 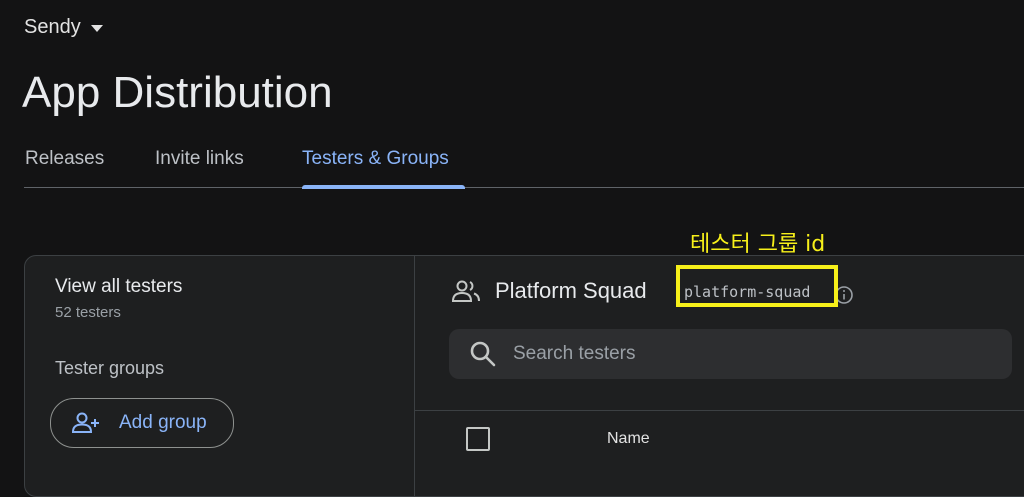 I want to click on add-group-button: Add group, so click(x=142, y=423).